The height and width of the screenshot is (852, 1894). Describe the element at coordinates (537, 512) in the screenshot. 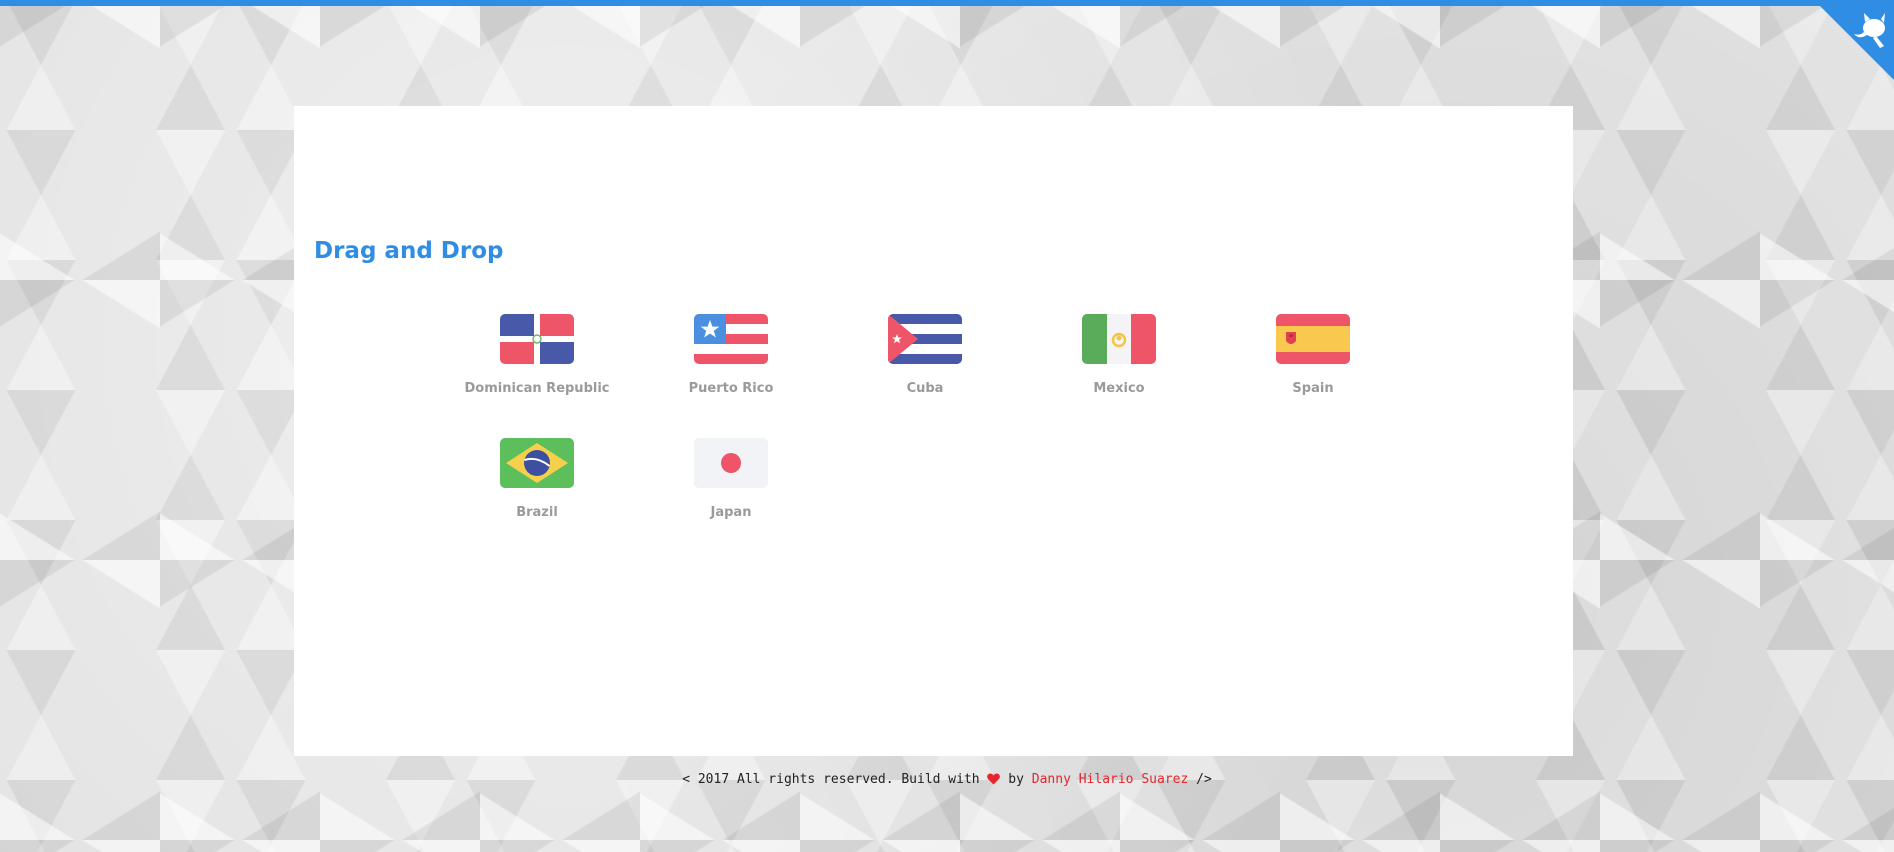

I see `country-label: Brazil` at that location.